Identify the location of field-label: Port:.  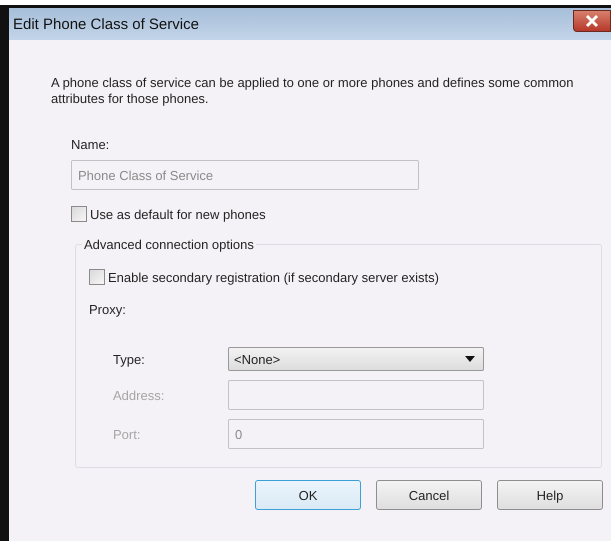
(127, 434).